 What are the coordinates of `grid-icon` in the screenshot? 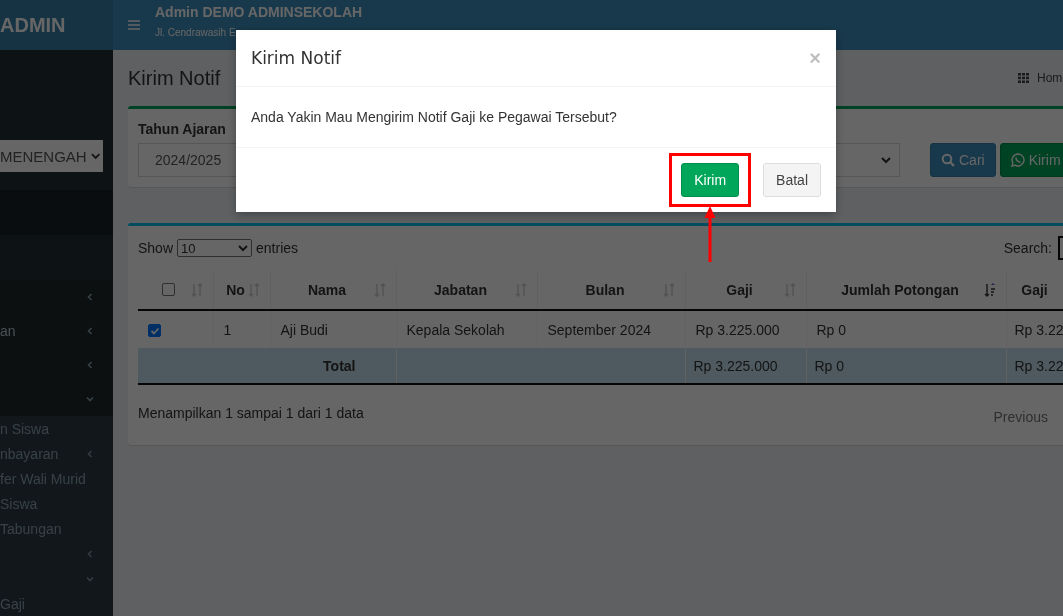 It's located at (1023, 78).